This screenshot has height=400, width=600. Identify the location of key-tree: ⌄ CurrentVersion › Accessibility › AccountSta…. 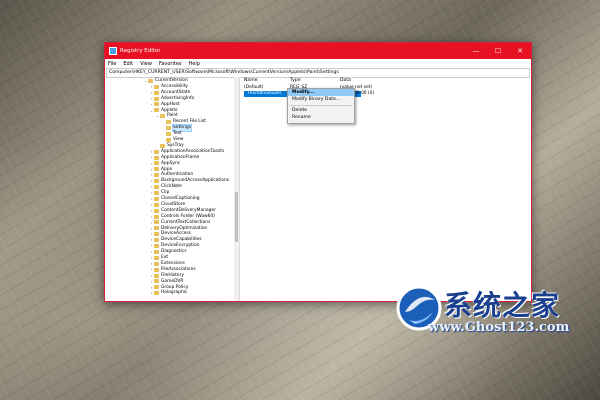
(172, 189).